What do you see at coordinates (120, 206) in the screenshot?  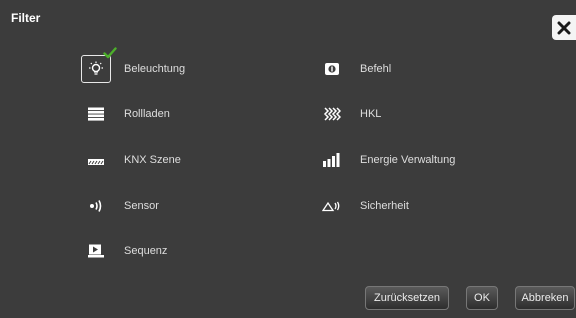 I see `filter-item-sensor: Sensor` at bounding box center [120, 206].